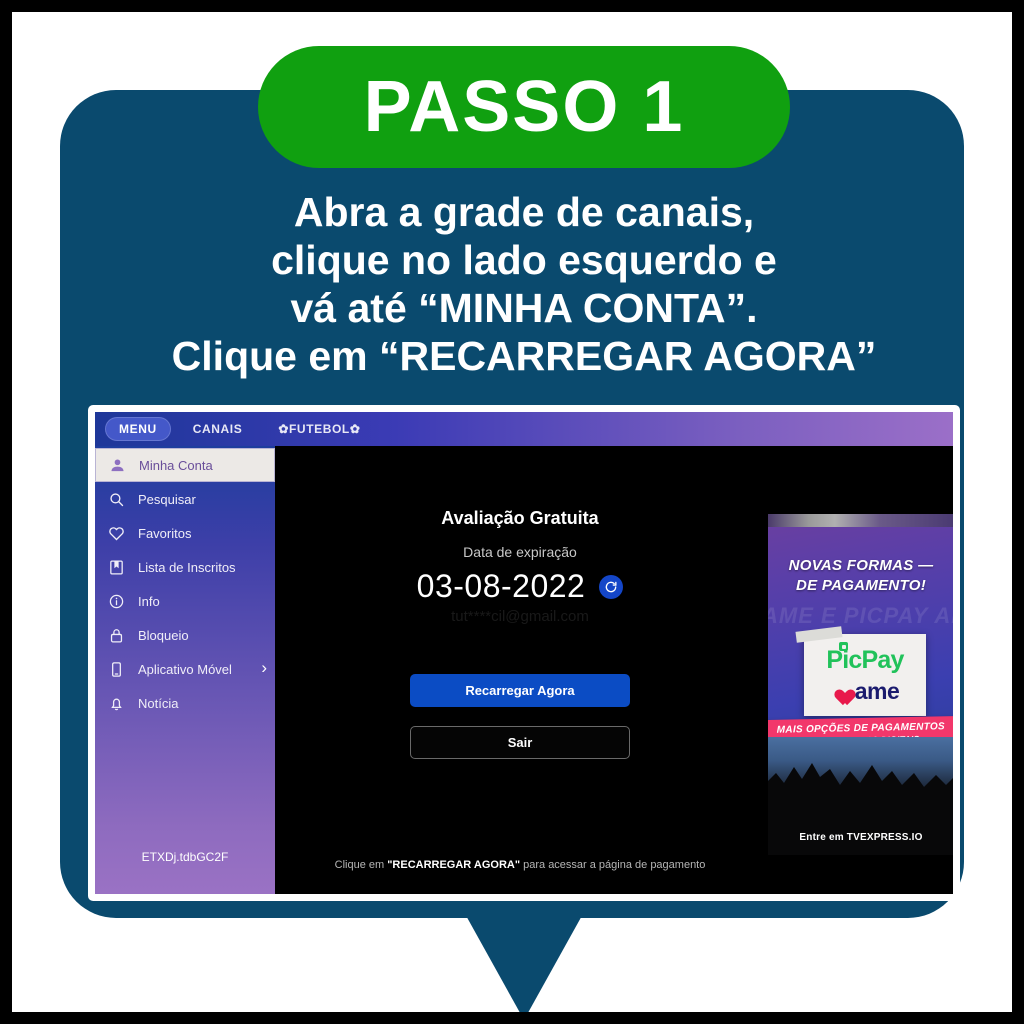 This screenshot has height=1024, width=1024. I want to click on promo-footer: Entre em TVEXPRESS.IO, so click(861, 837).